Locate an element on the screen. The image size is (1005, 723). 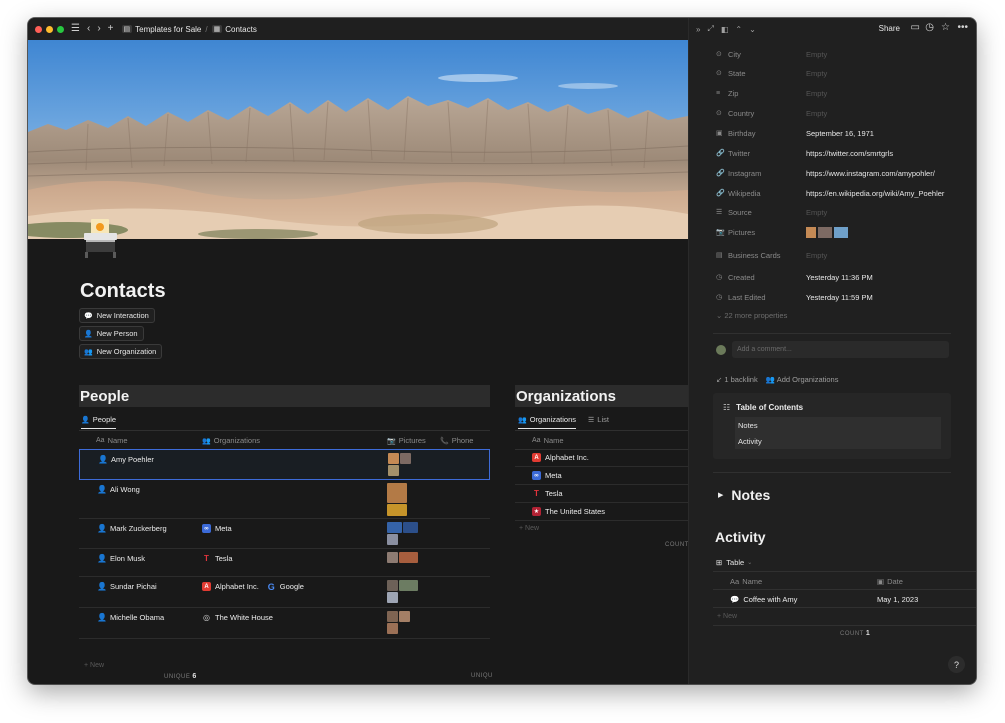
person-name-cell: 👤 Ali Wong is located at coordinates (118, 489).